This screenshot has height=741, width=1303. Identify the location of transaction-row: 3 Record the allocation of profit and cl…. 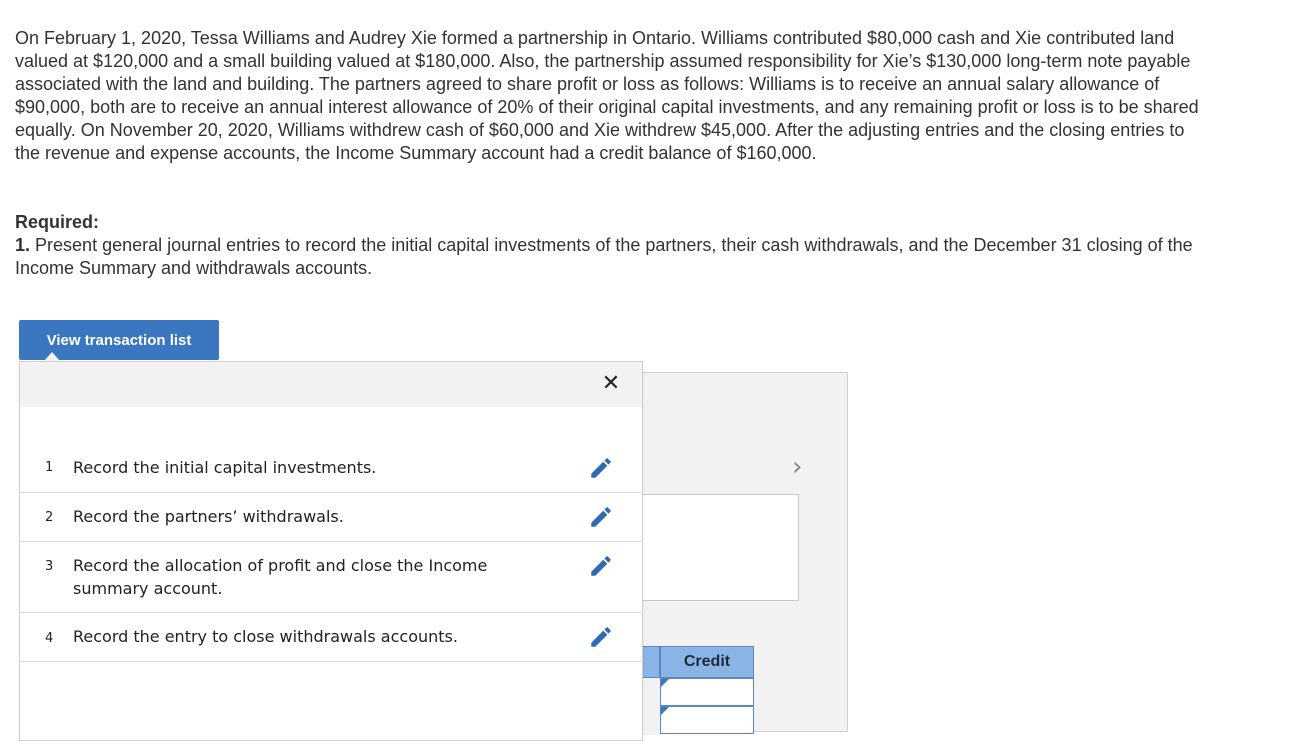
(331, 577).